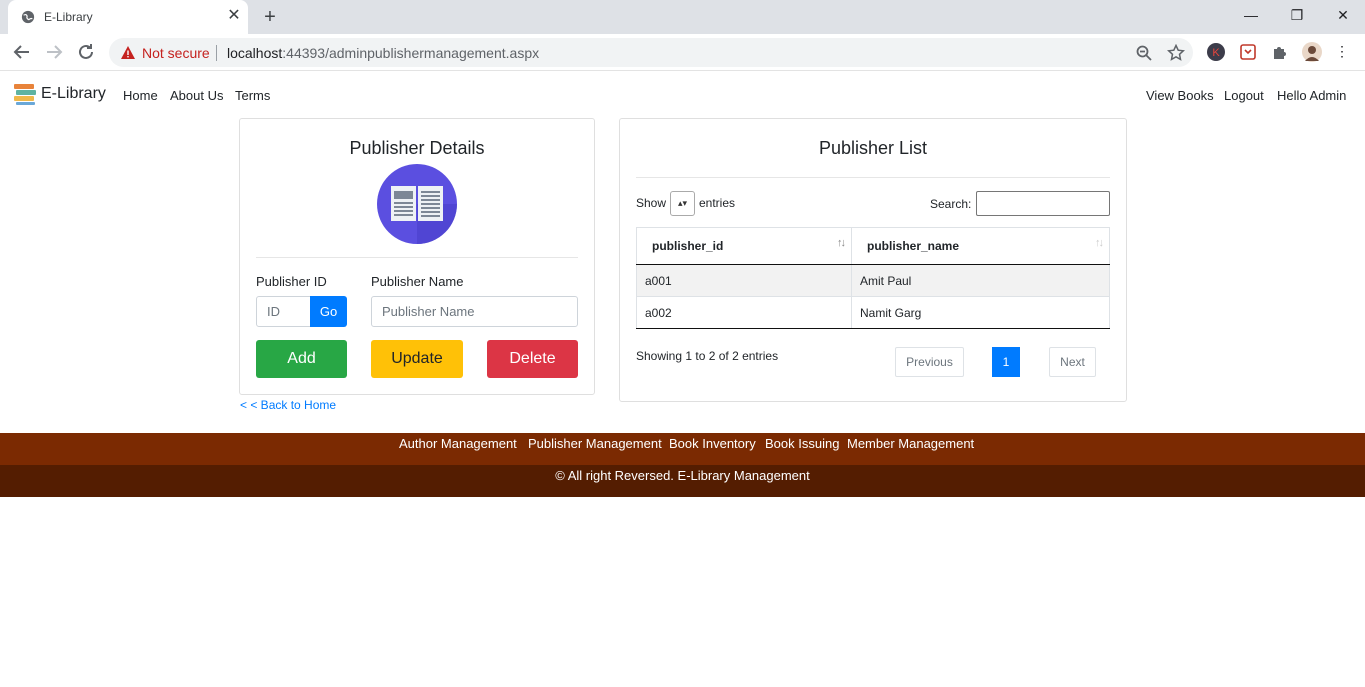 The width and height of the screenshot is (1365, 687). I want to click on table-header-row: publisher_id ↑↓ publisher_name ↑↓, so click(873, 246).